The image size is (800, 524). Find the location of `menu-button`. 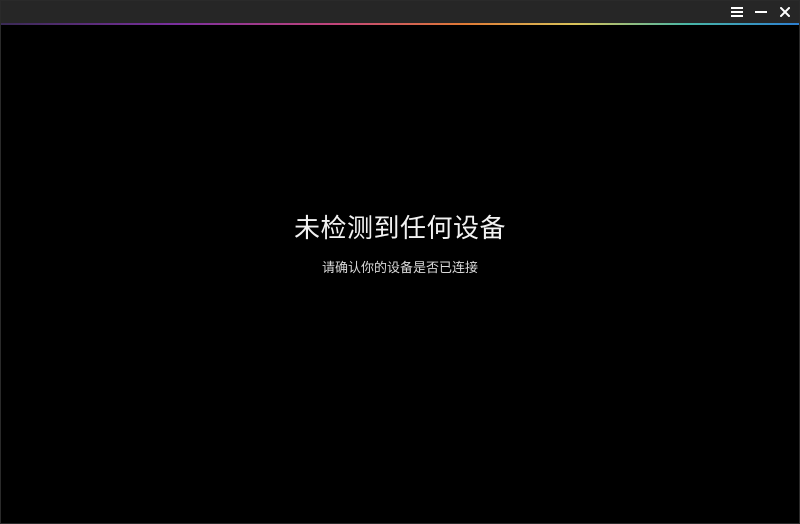

menu-button is located at coordinates (737, 12).